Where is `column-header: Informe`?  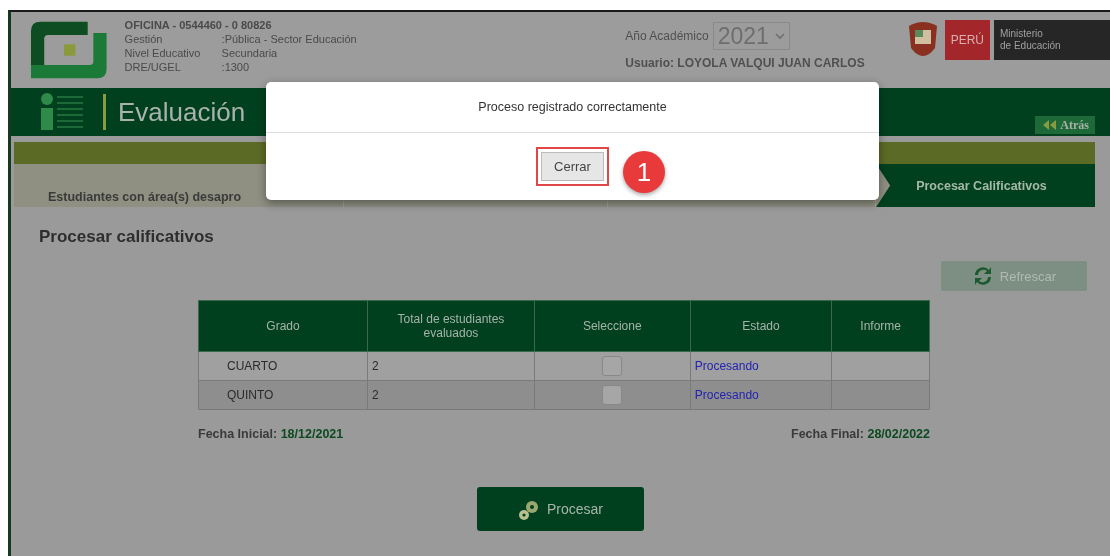
column-header: Informe is located at coordinates (880, 326).